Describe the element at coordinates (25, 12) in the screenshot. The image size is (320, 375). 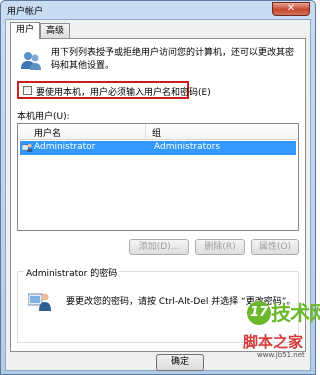
I see `window-title: 用户帐户` at that location.